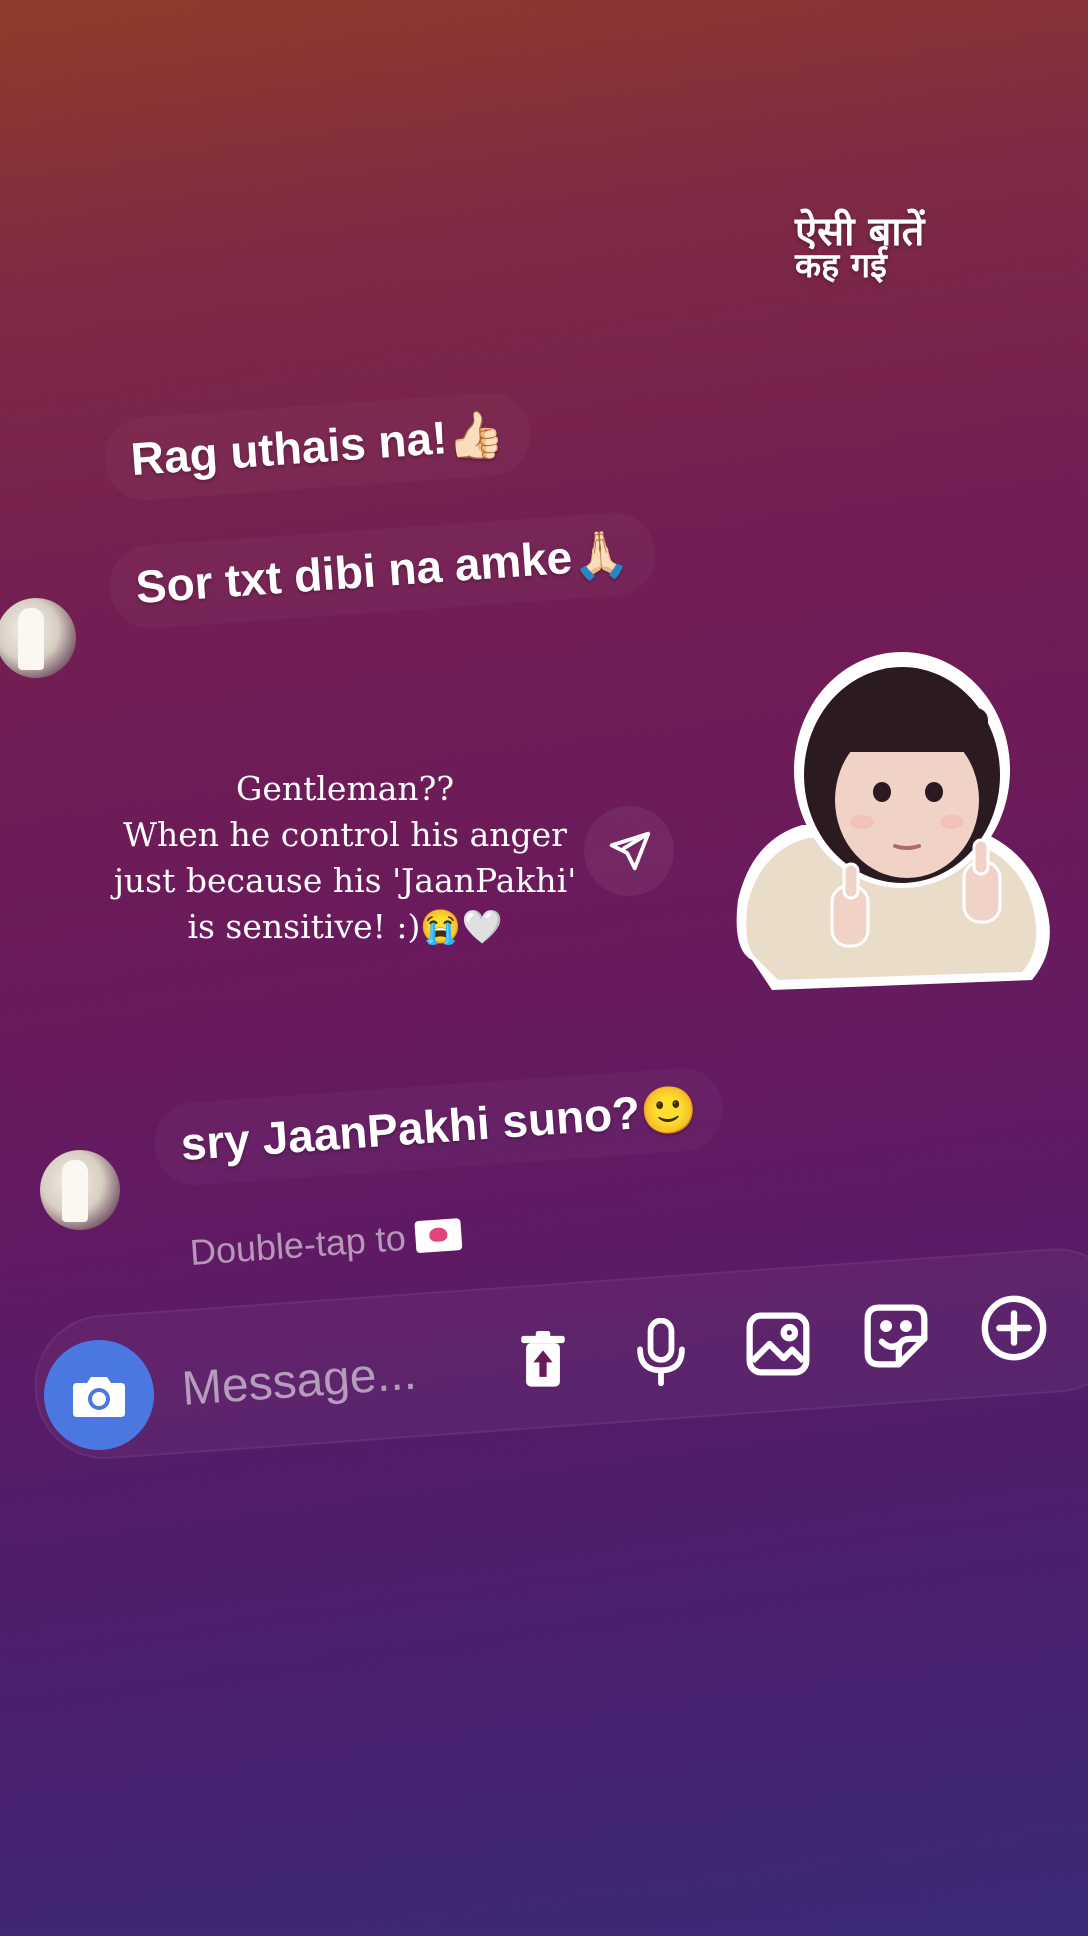 Image resolution: width=1088 pixels, height=1936 pixels. I want to click on delete-button, so click(543, 1360).